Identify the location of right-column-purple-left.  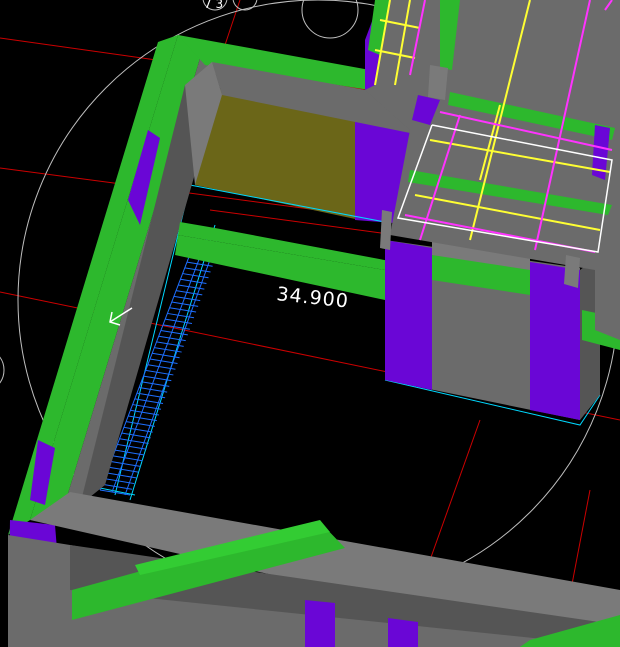
(408, 315).